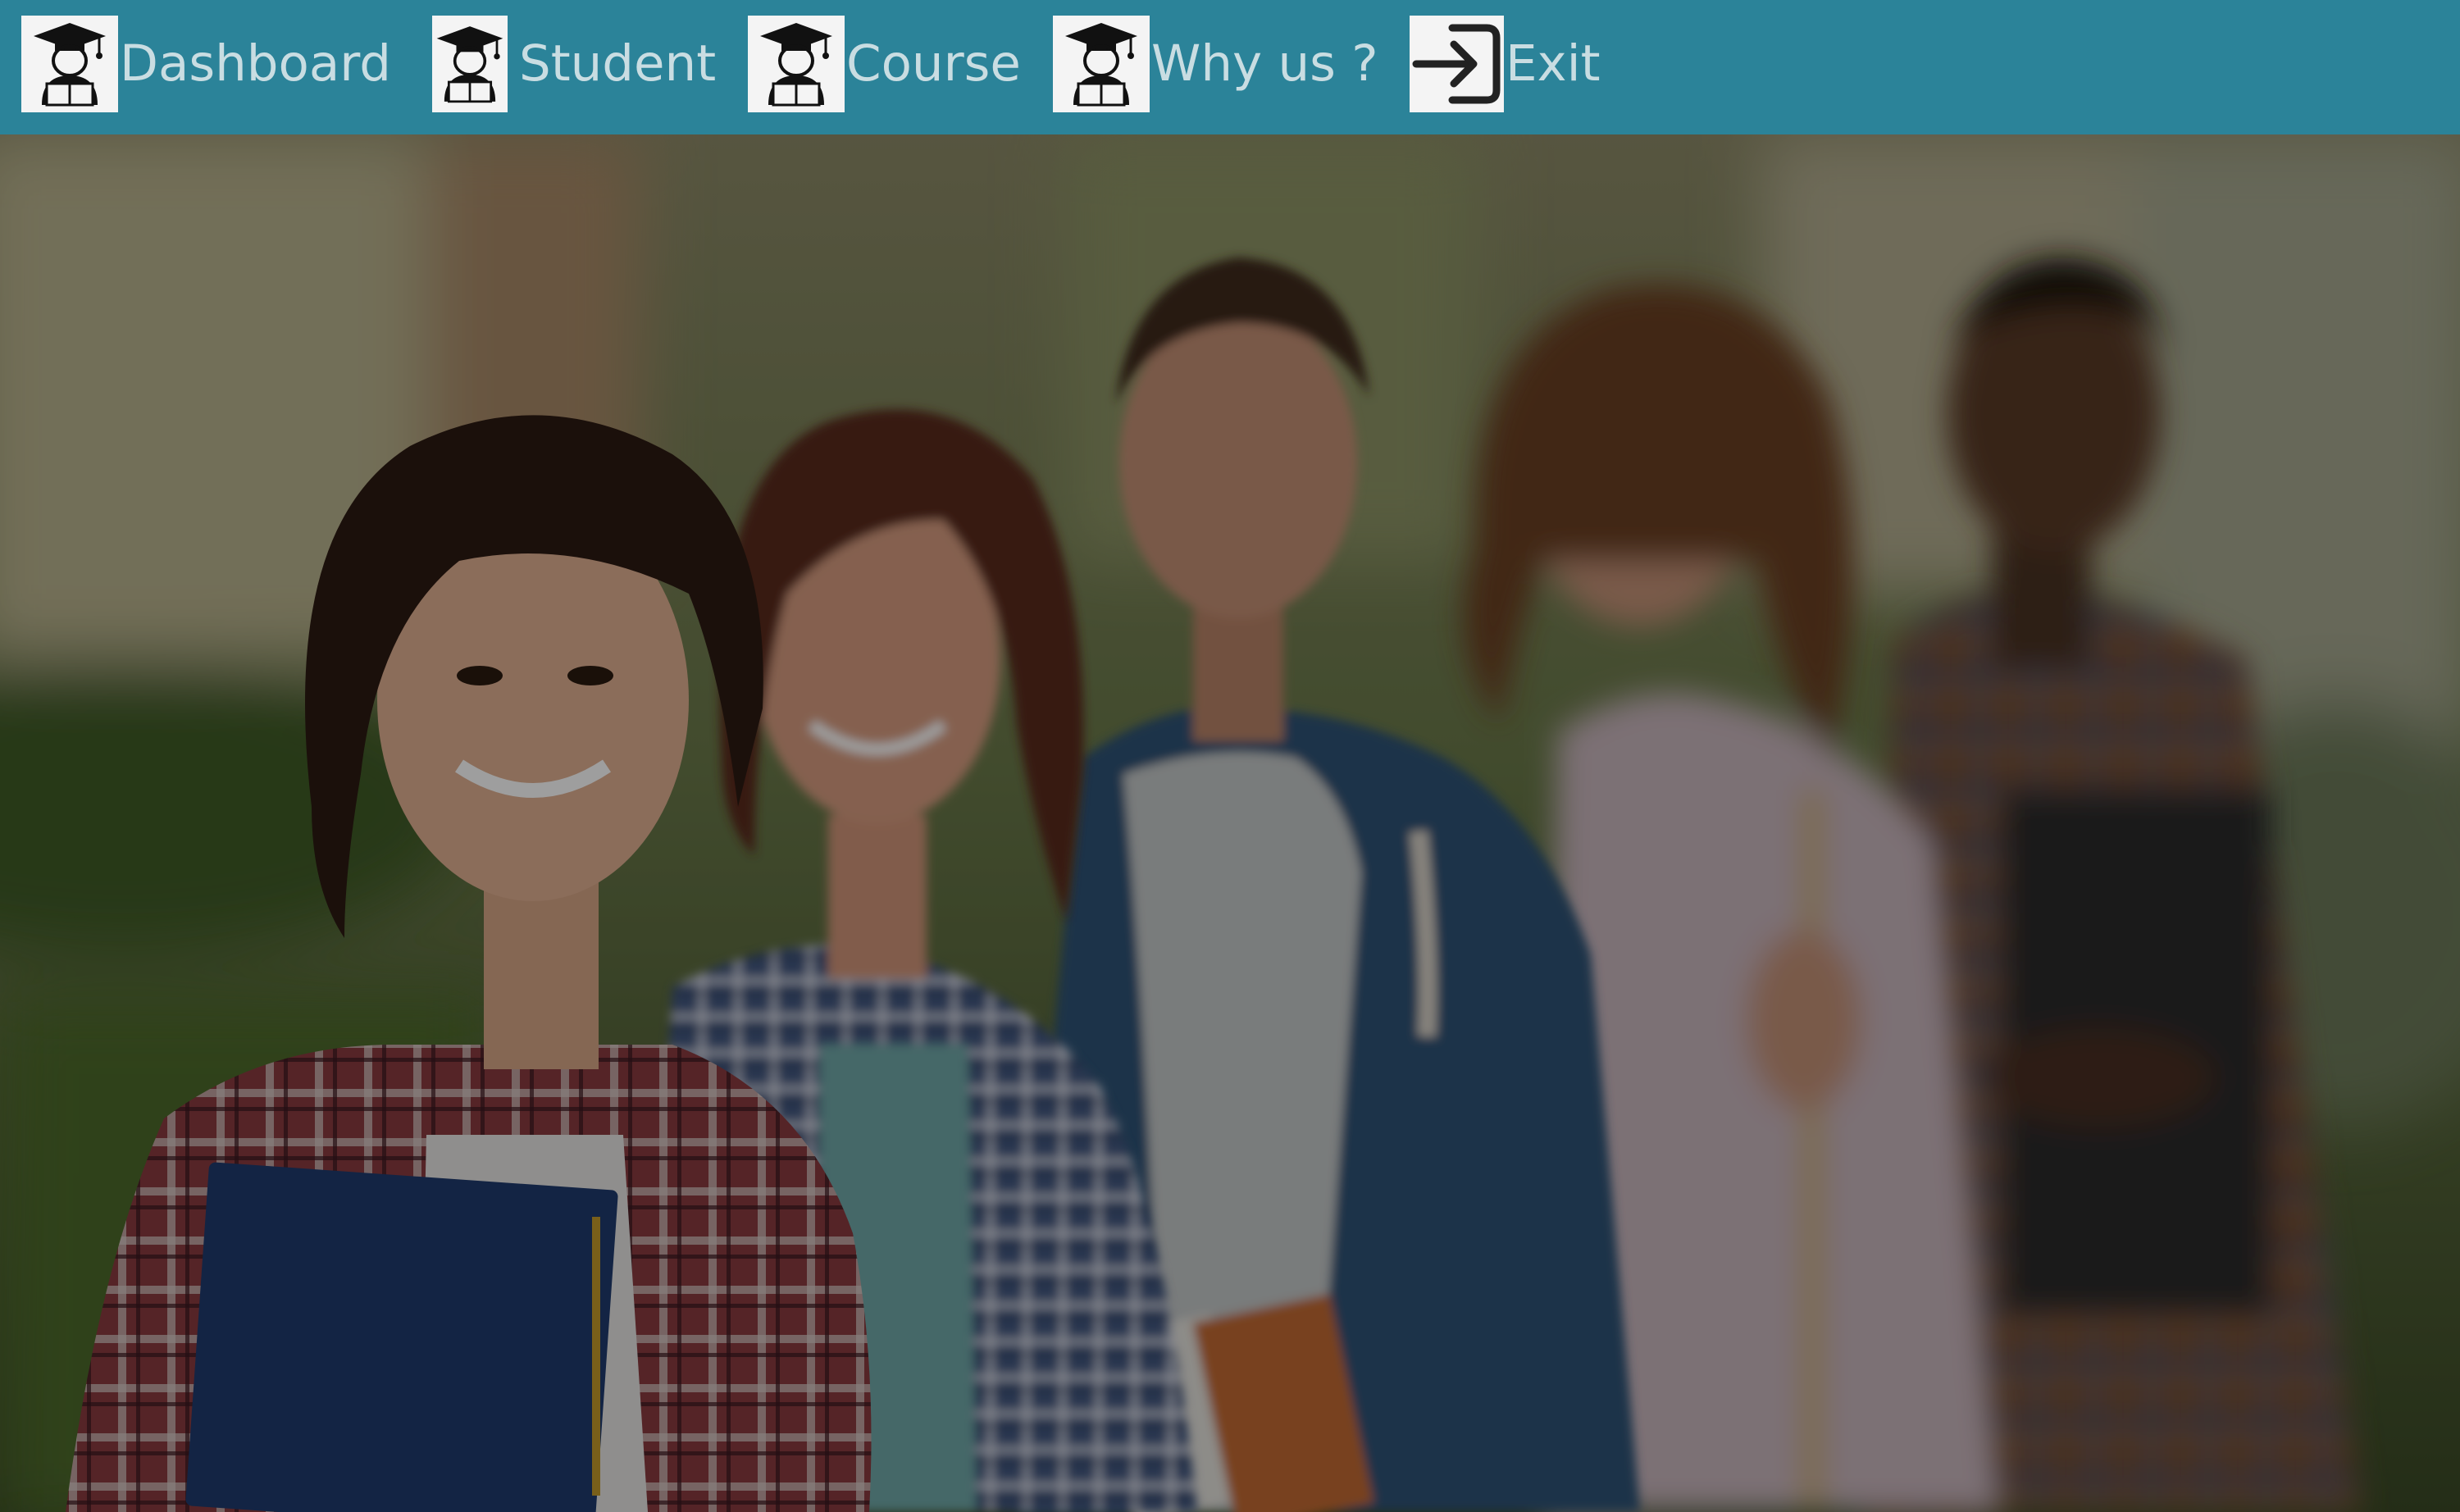 The width and height of the screenshot is (2460, 1512). What do you see at coordinates (255, 63) in the screenshot?
I see `nav-label-dashboard: Dashboard` at bounding box center [255, 63].